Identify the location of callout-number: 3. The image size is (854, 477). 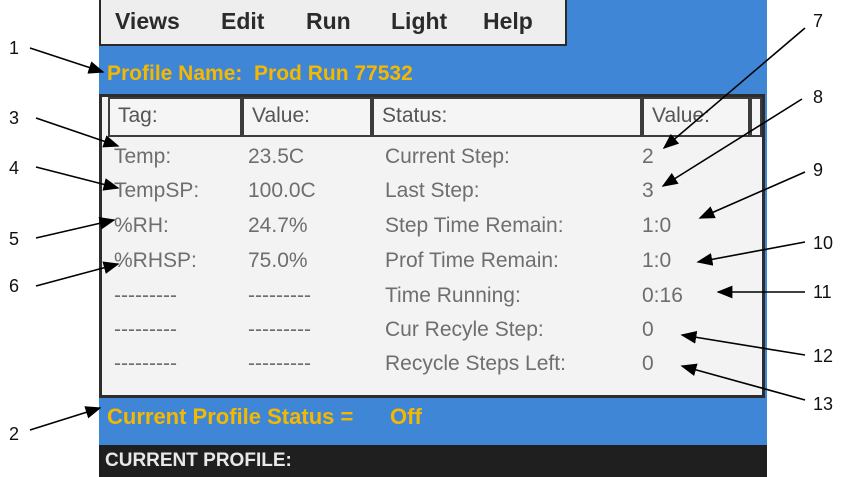
(14, 118).